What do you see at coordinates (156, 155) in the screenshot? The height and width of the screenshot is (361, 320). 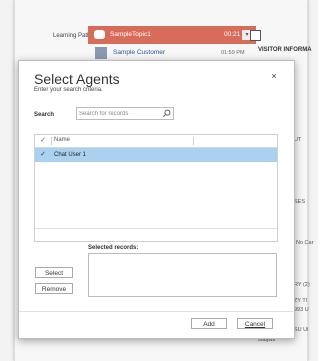 I see `table-row: ✓ Chat User 1` at bounding box center [156, 155].